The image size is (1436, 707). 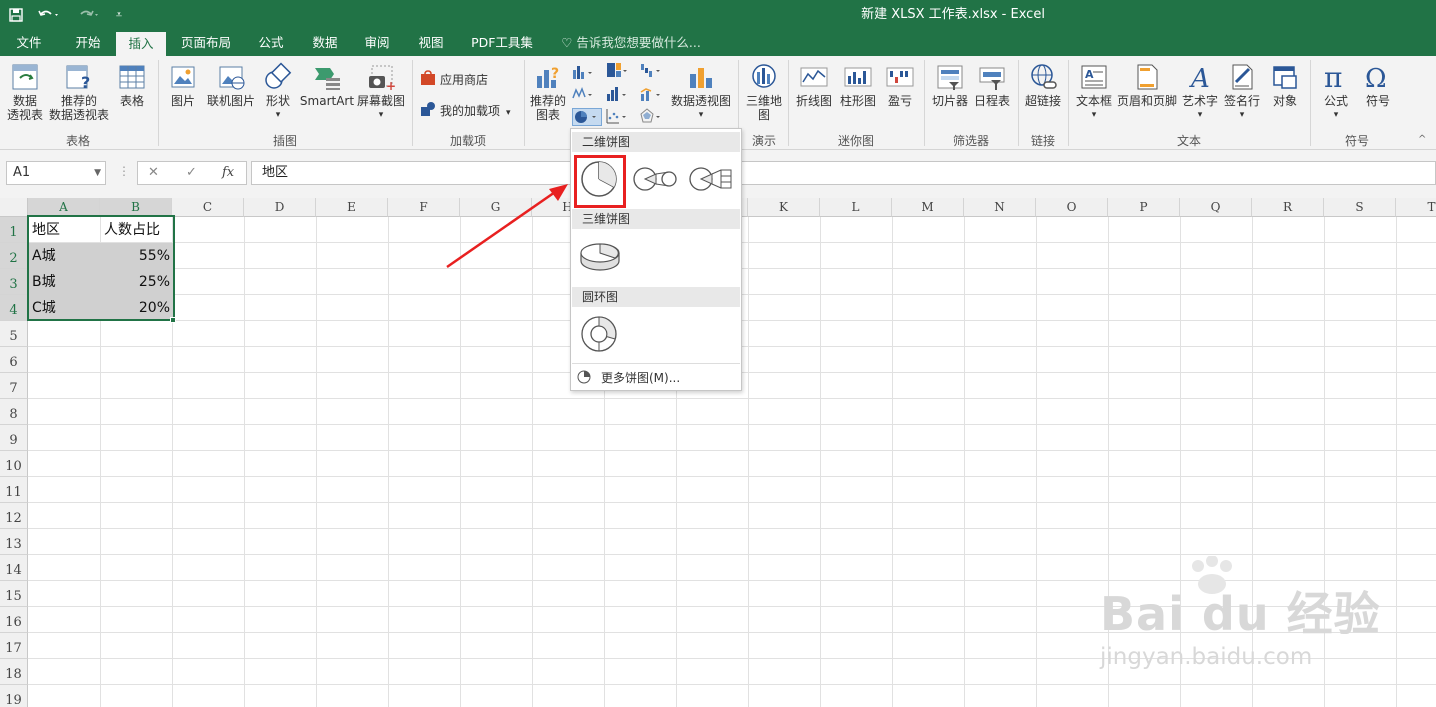 What do you see at coordinates (856, 207) in the screenshot?
I see `column-header-l: L` at bounding box center [856, 207].